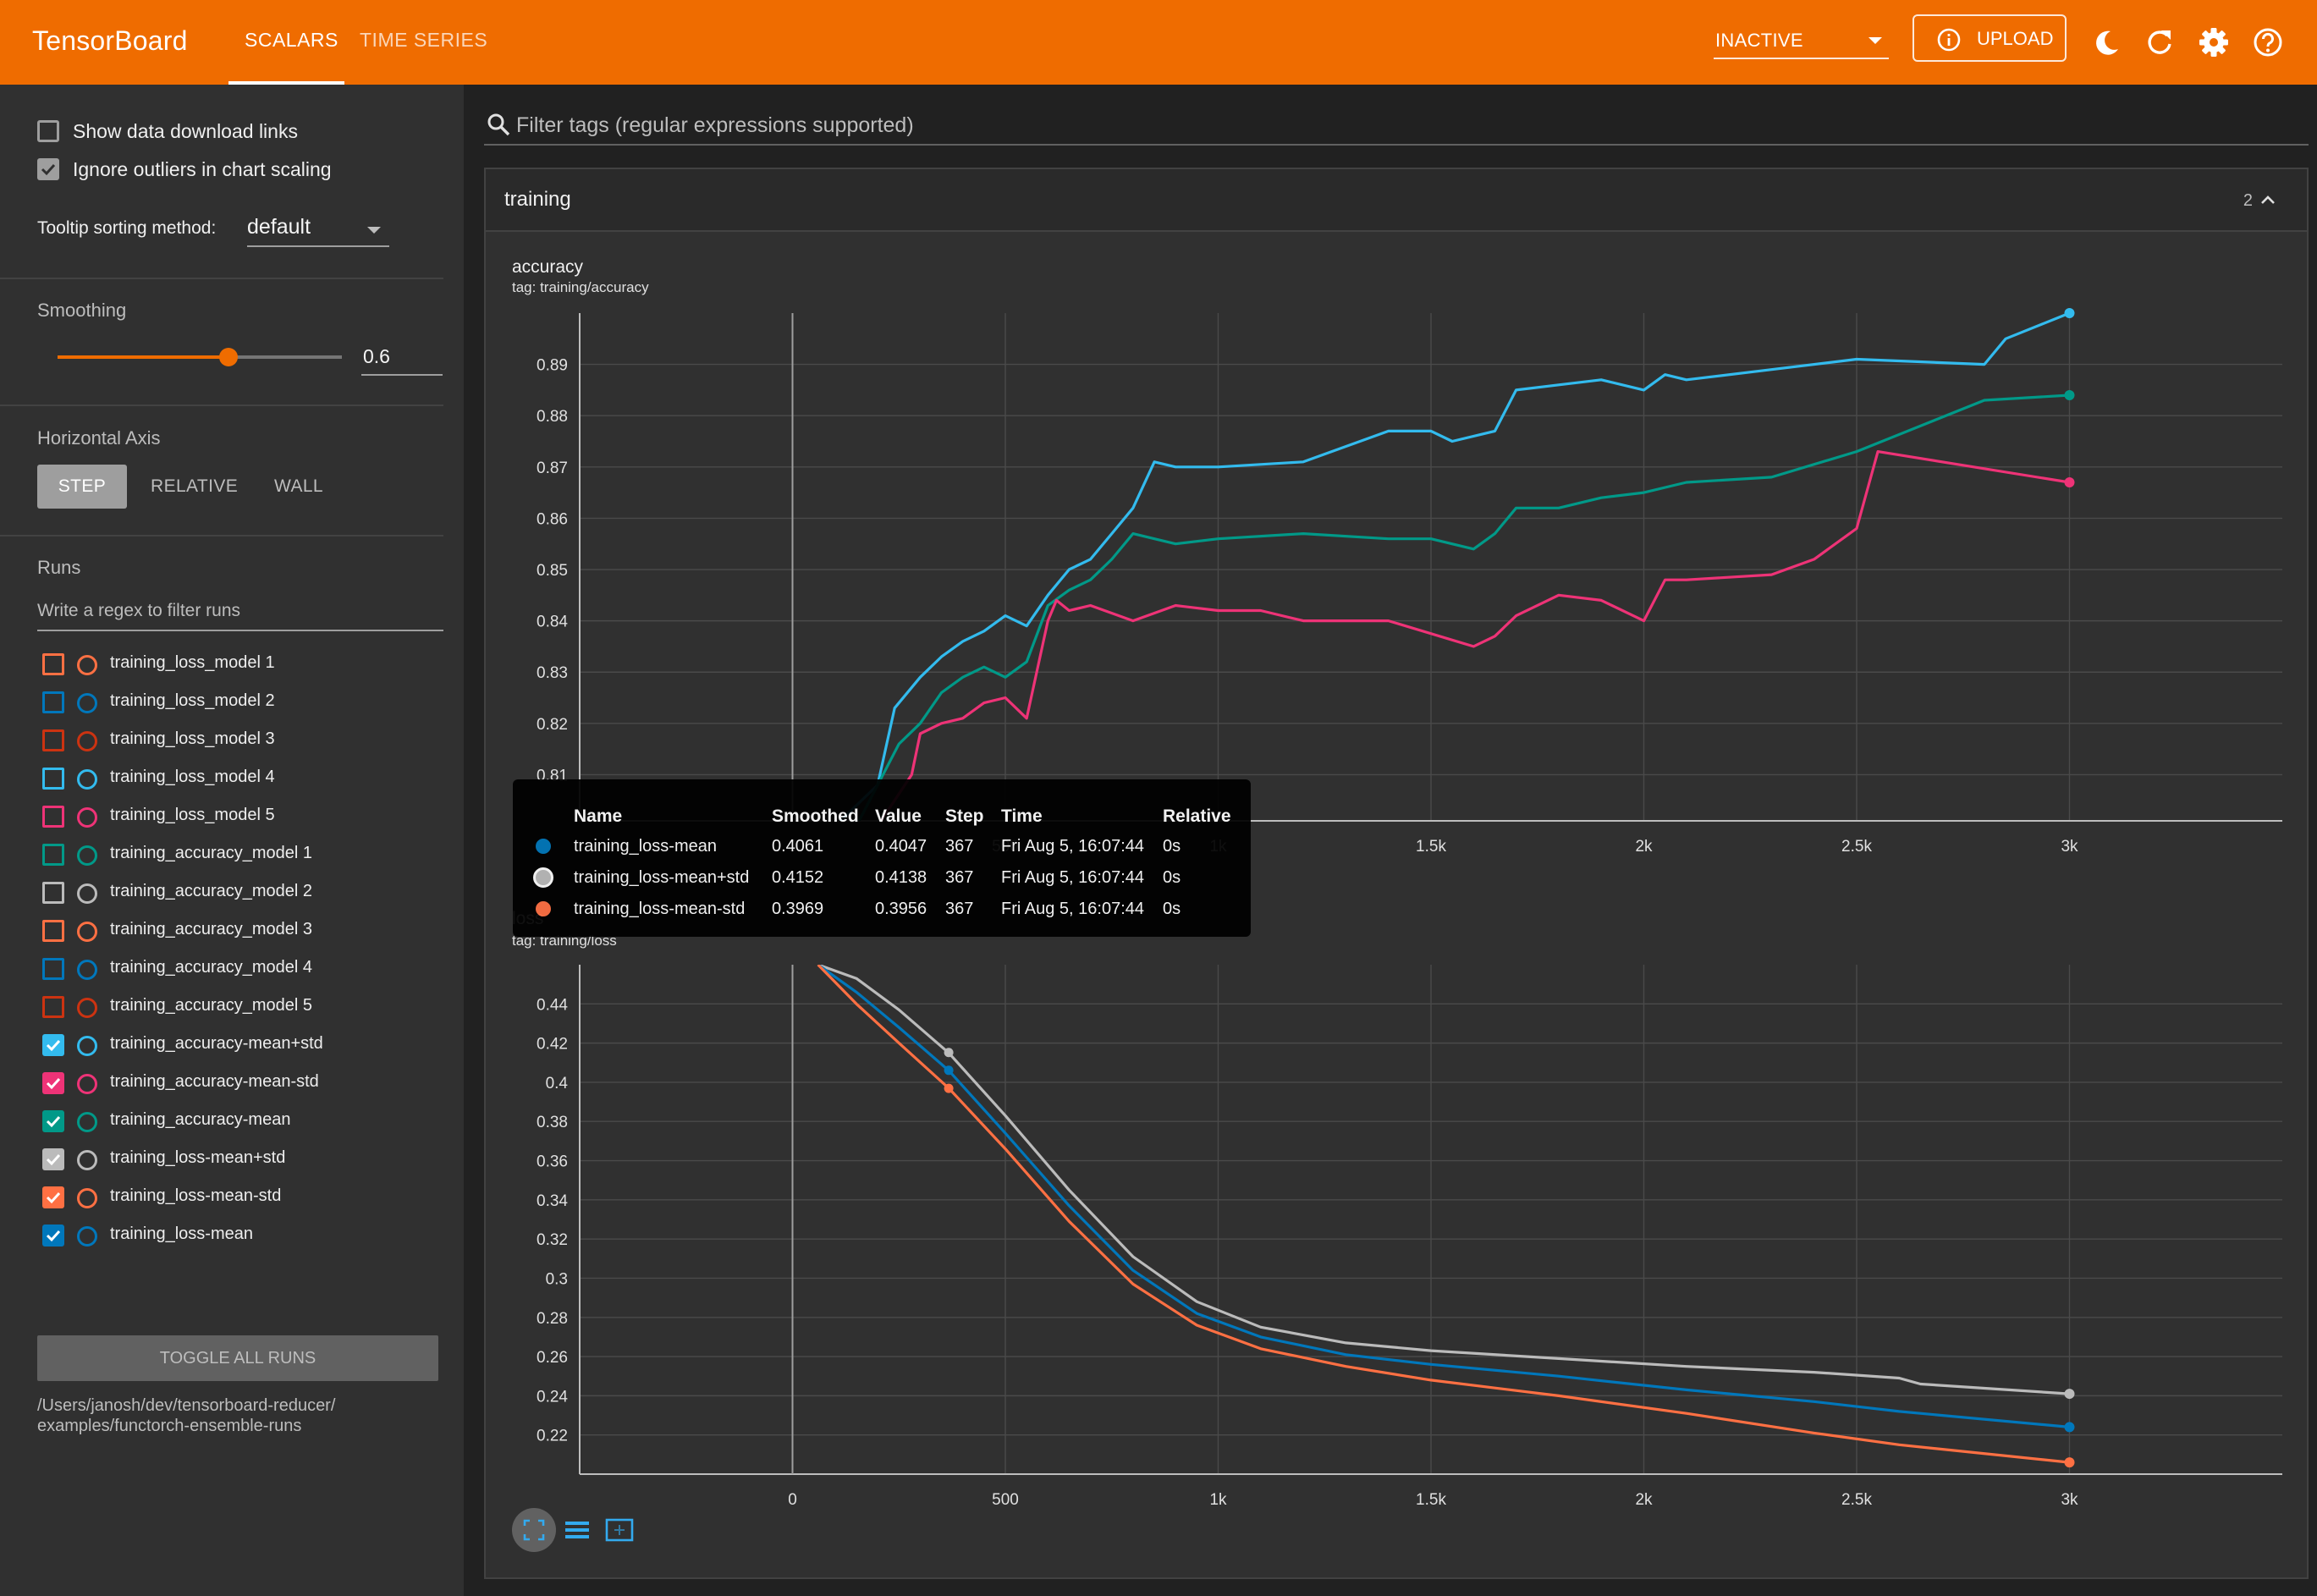 The height and width of the screenshot is (1596, 2317). What do you see at coordinates (1022, 816) in the screenshot?
I see `tooltip-header-time: Time` at bounding box center [1022, 816].